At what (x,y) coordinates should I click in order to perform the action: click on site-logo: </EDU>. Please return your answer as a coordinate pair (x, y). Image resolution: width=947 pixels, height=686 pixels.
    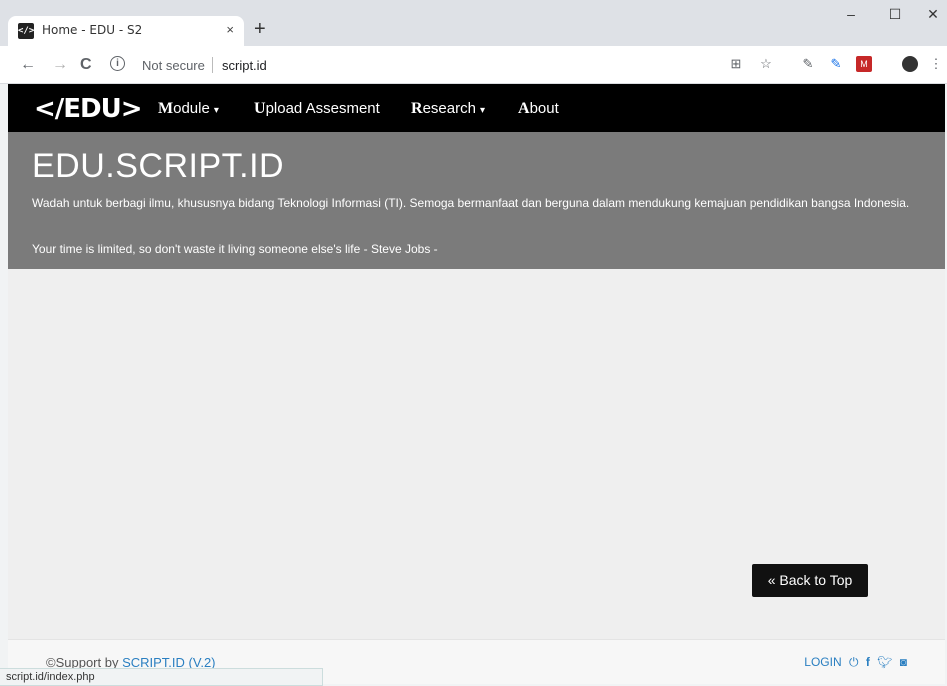
    Looking at the image, I should click on (88, 109).